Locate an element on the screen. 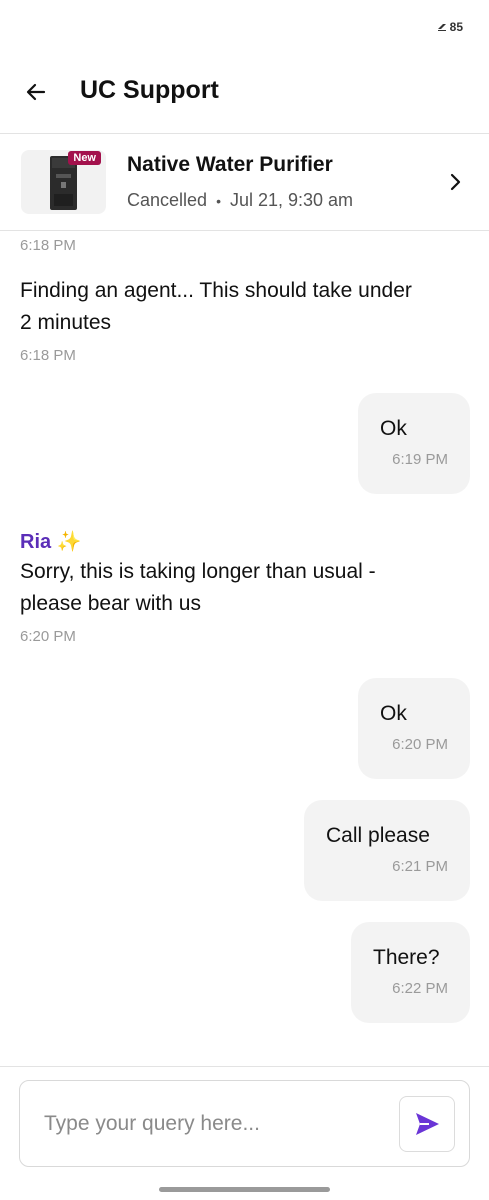 The height and width of the screenshot is (1200, 489). battery-level: 85 is located at coordinates (456, 27).